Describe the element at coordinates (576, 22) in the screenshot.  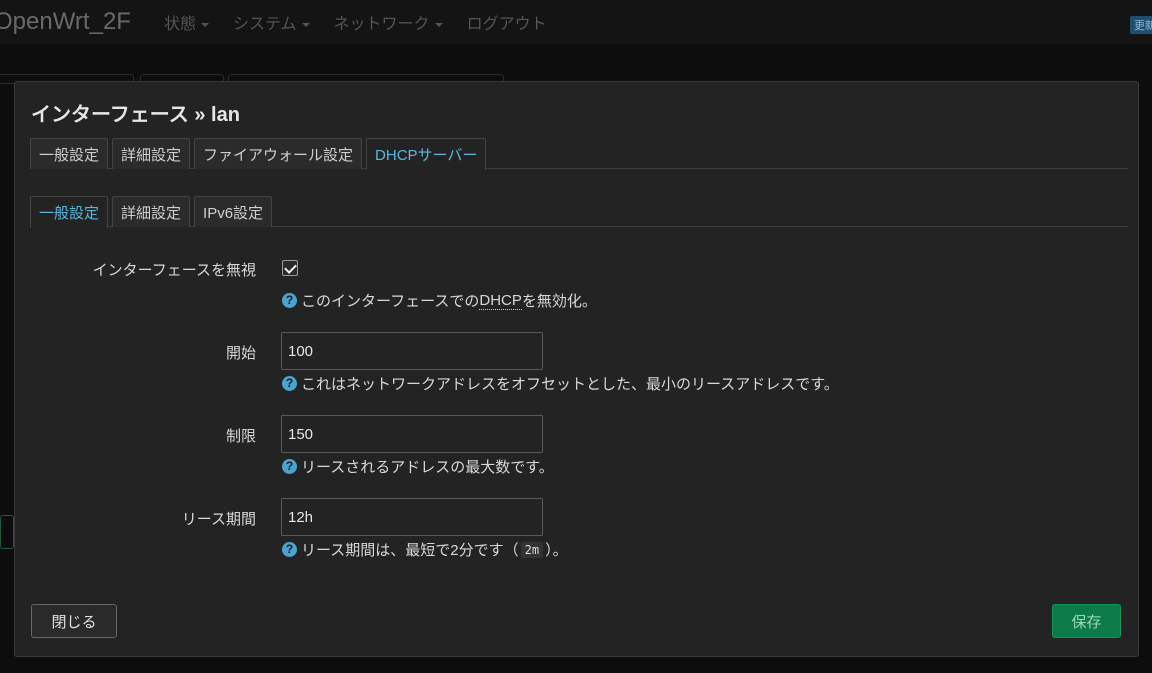
I see `top-navbar: OpenWrt_2F 状態 システム ネットワーク ログアウト 更新` at that location.